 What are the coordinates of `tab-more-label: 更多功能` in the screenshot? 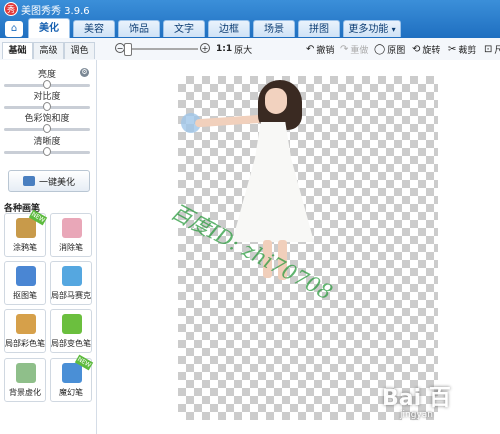 It's located at (368, 29).